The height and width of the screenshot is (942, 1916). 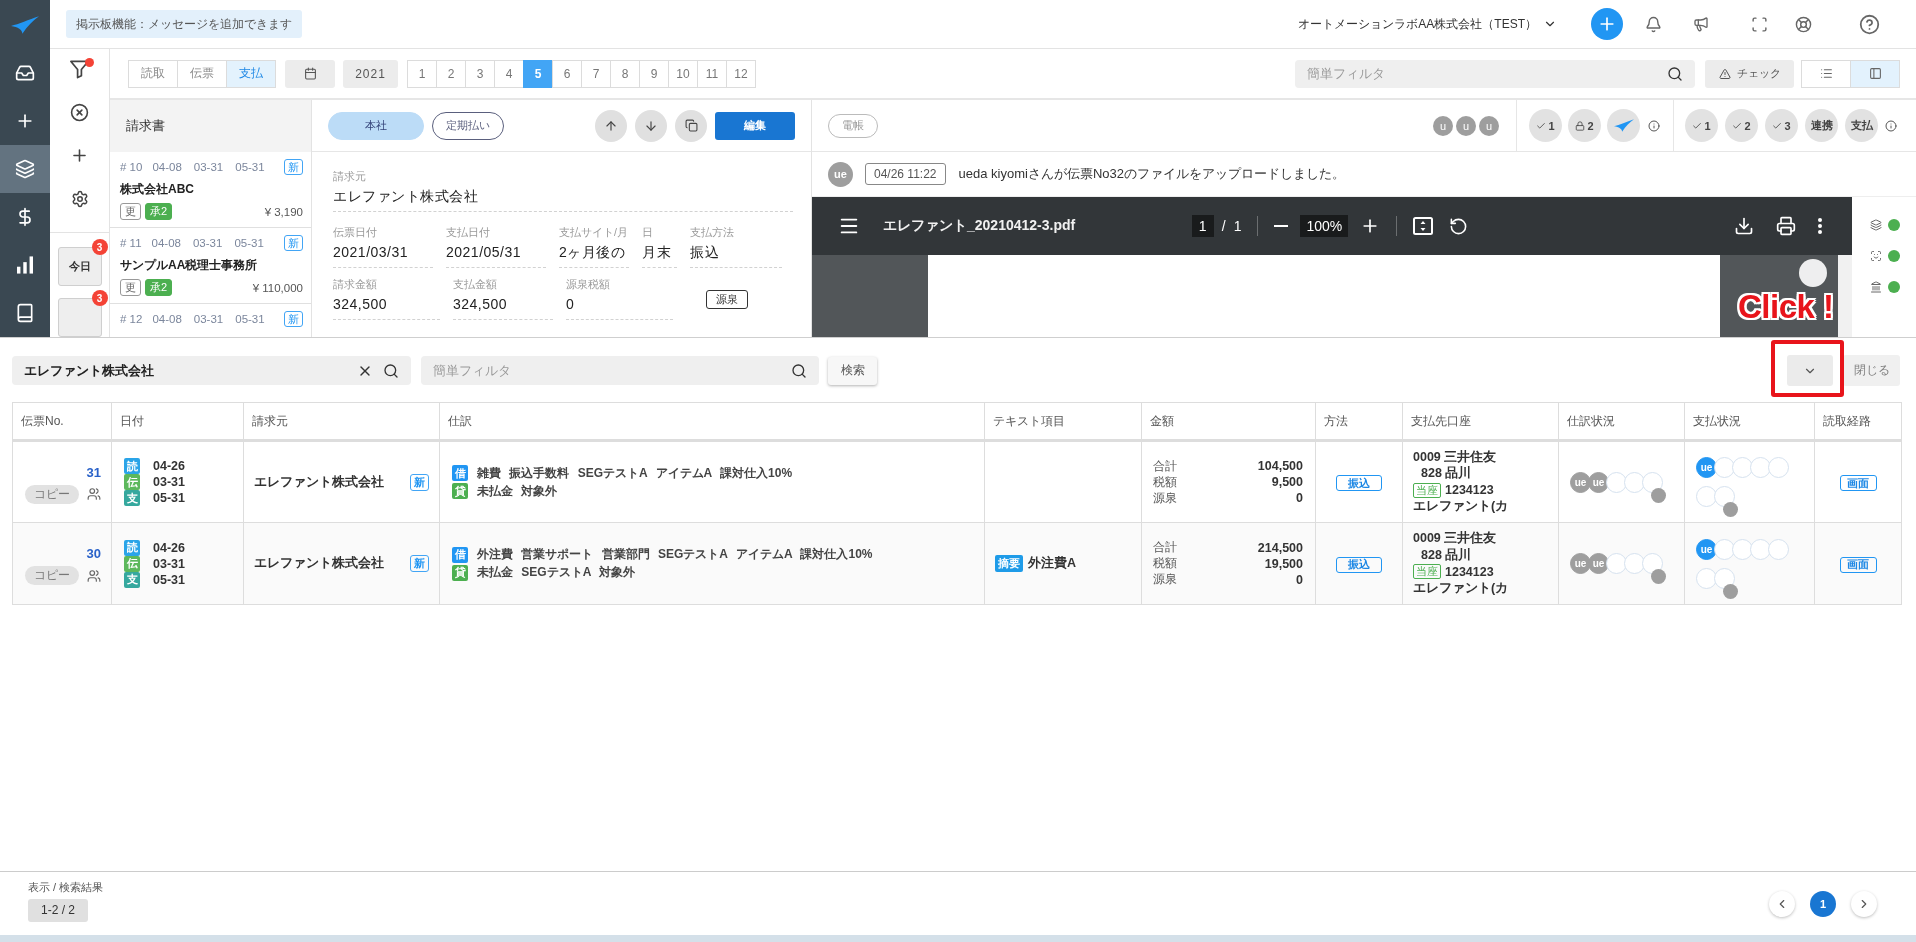 What do you see at coordinates (556, 572) in the screenshot?
I see `journal-entry: 未払金 SEGテストA 対象外` at bounding box center [556, 572].